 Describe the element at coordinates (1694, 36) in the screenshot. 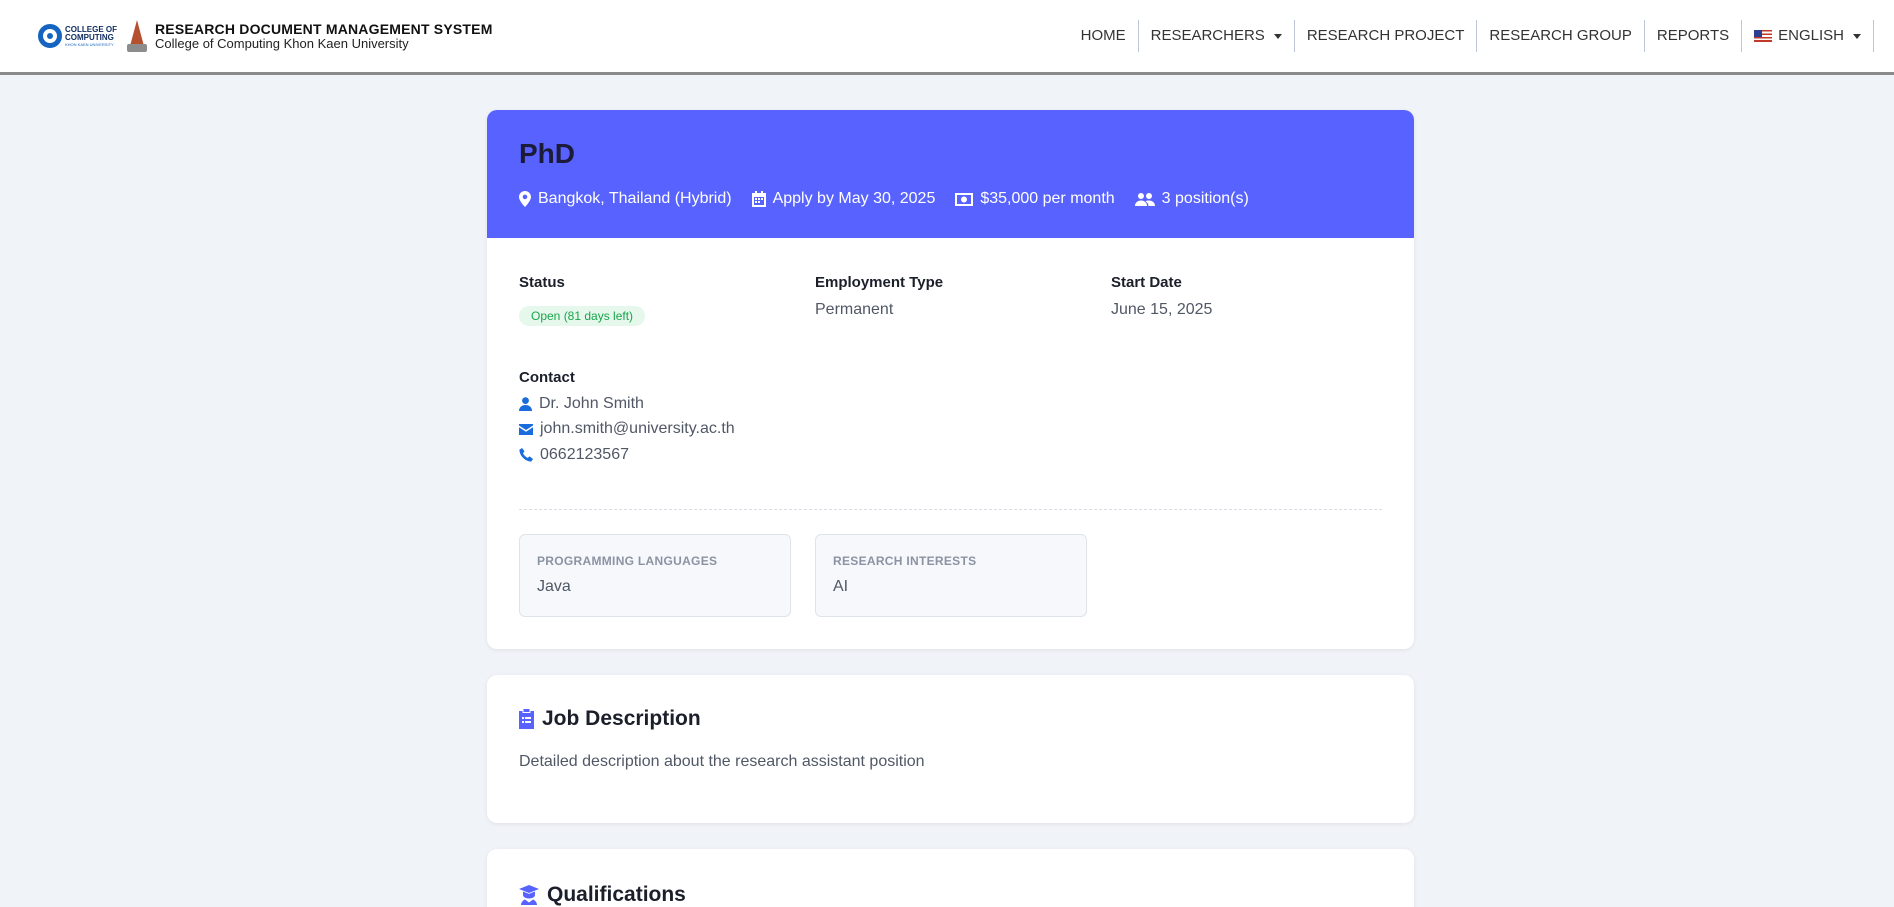

I see `nav-reports: REPORTS` at that location.